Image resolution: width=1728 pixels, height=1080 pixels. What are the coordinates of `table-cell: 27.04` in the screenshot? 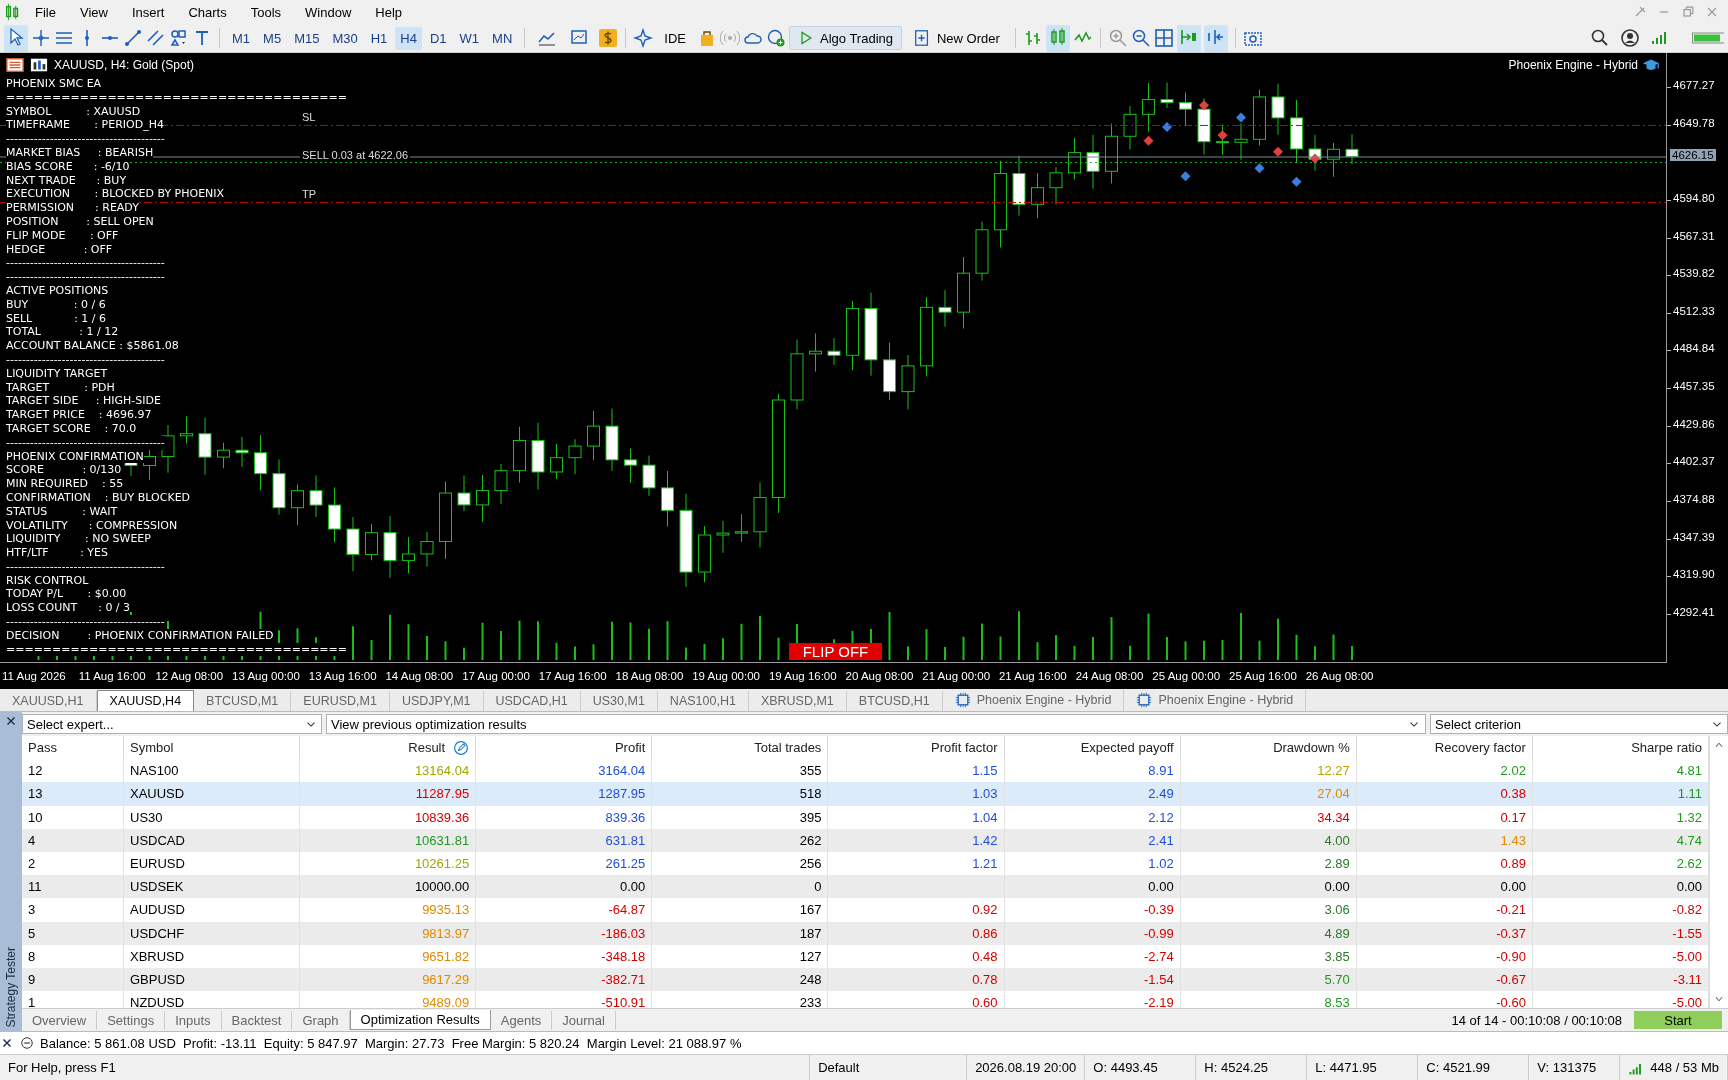 It's located at (1333, 794).